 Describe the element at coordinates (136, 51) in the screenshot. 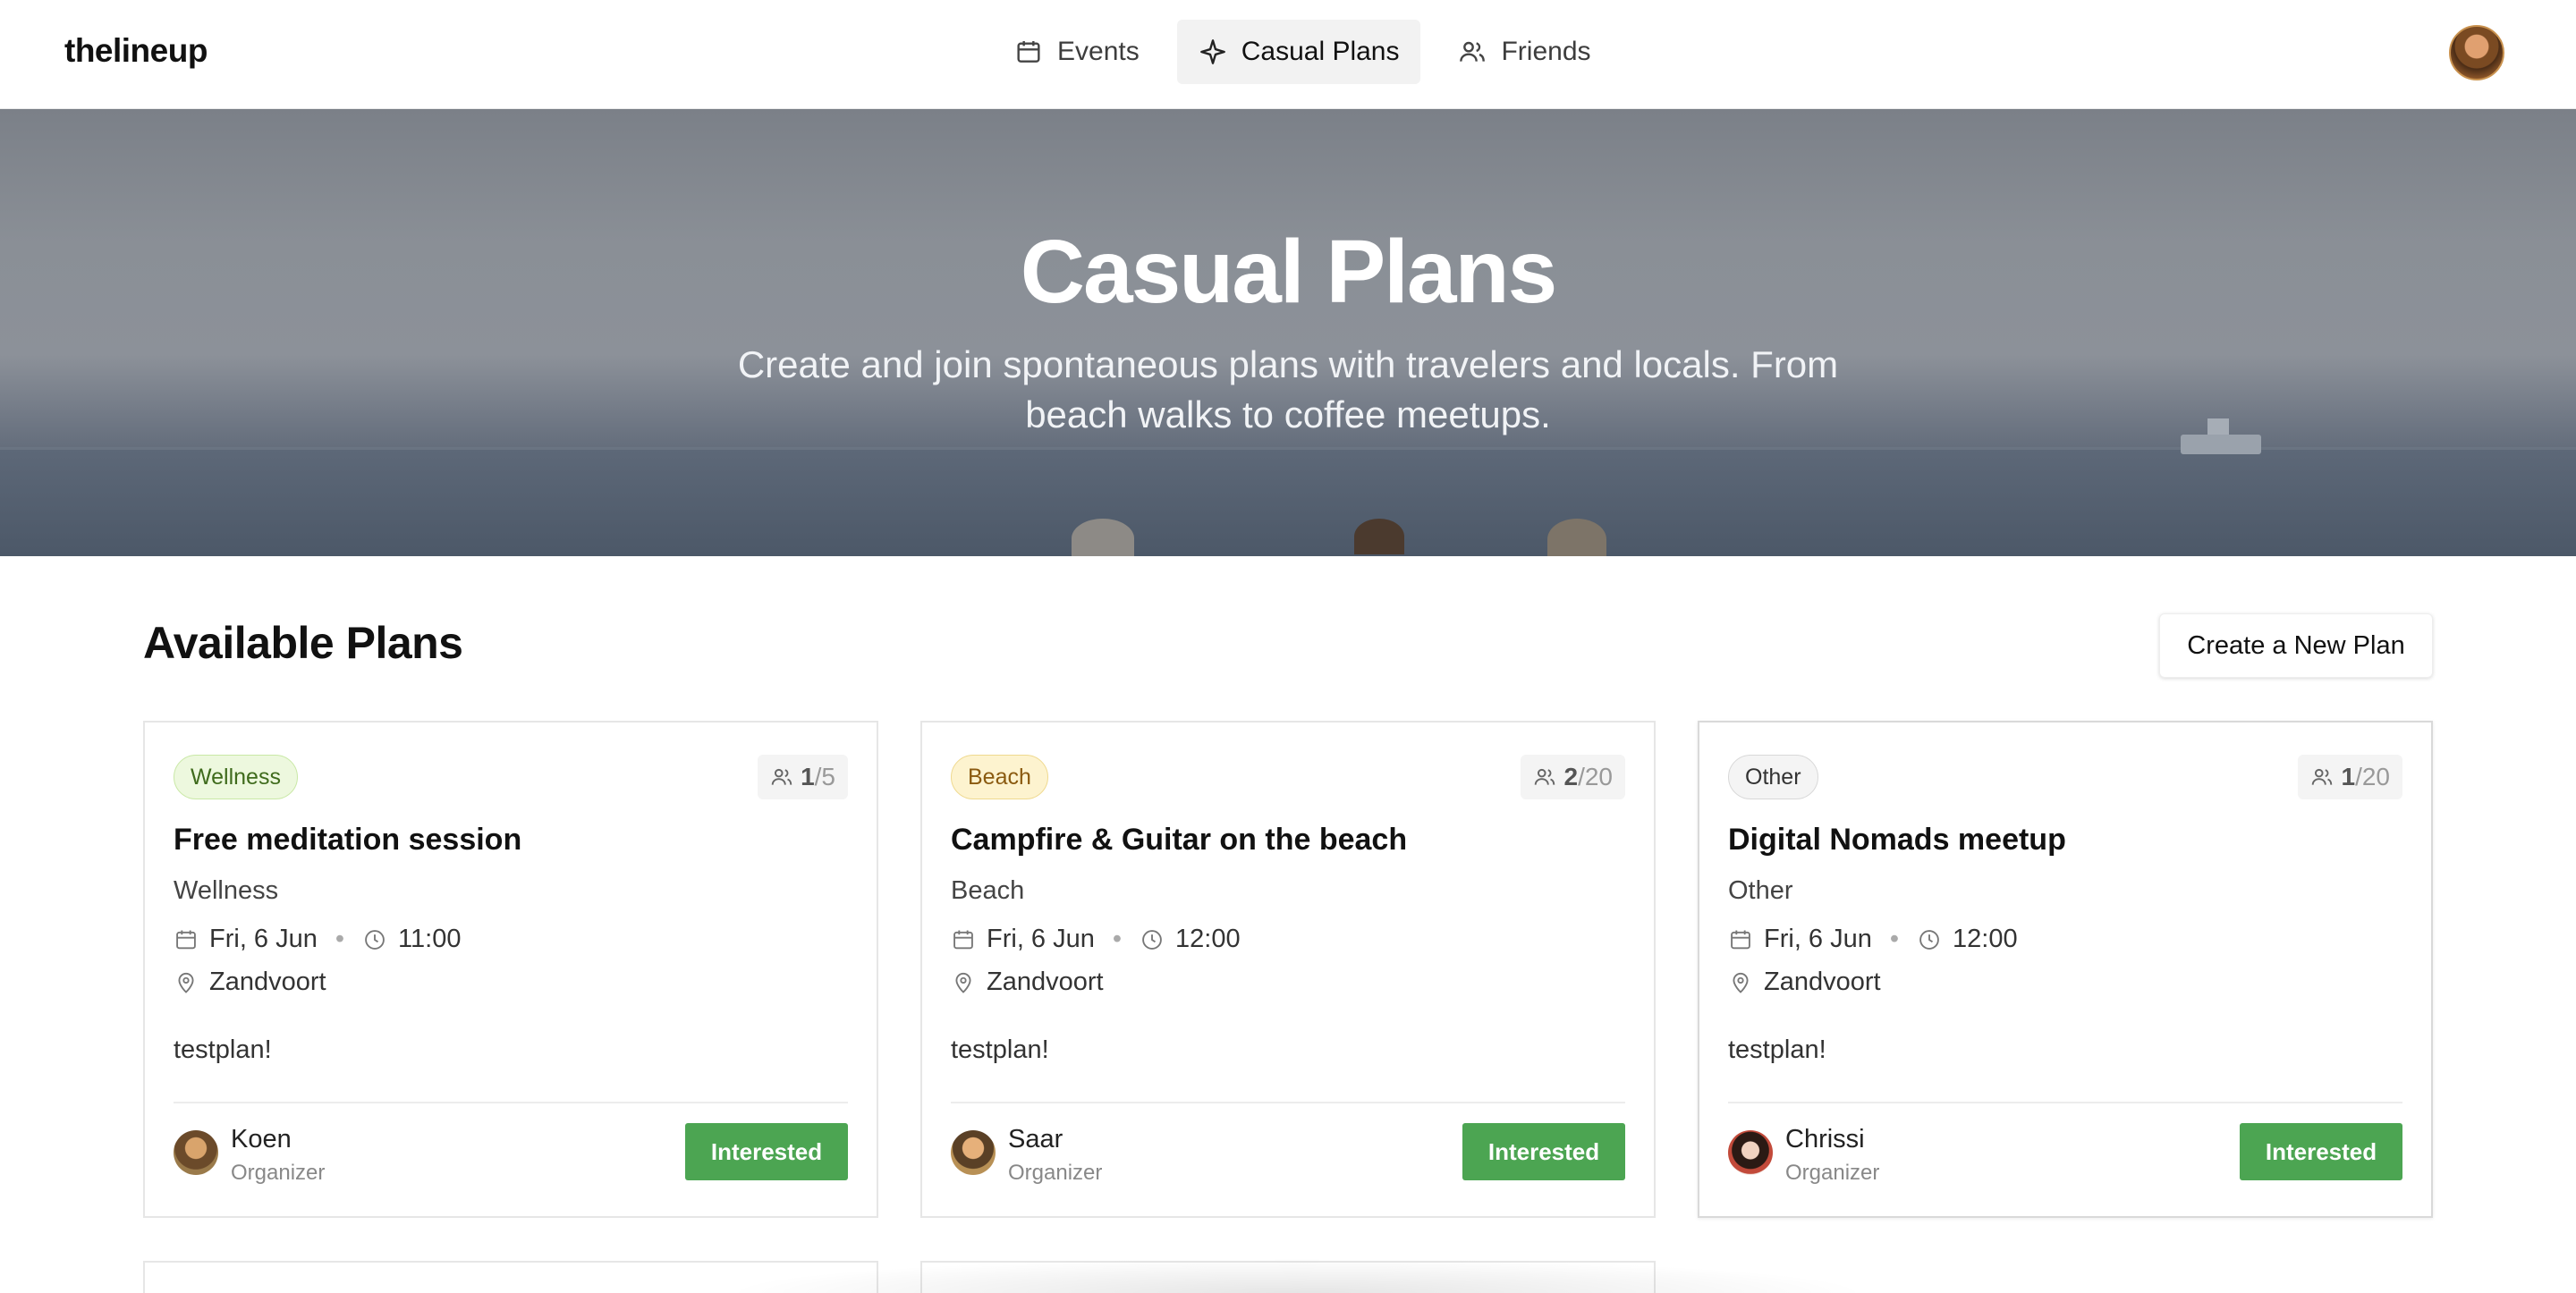

I see `logo: thelineup` at that location.